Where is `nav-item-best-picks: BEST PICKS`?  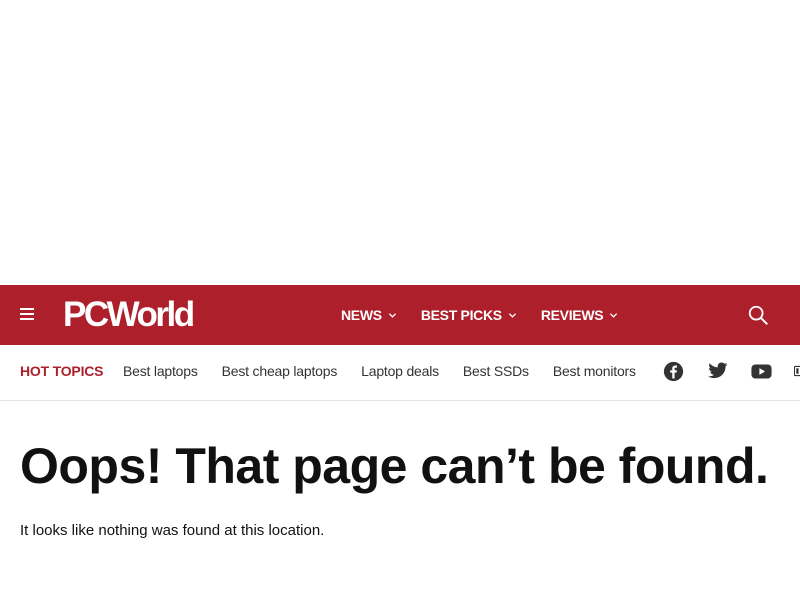
nav-item-best-picks: BEST PICKS is located at coordinates (469, 315).